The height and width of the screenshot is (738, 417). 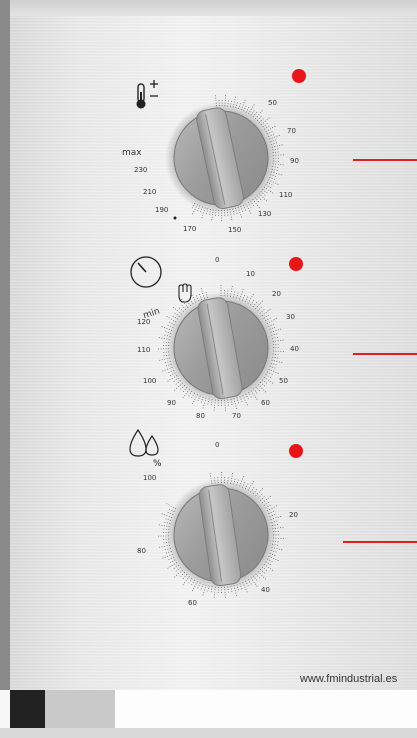 I want to click on temperature-label-130: 130, so click(x=264, y=214).